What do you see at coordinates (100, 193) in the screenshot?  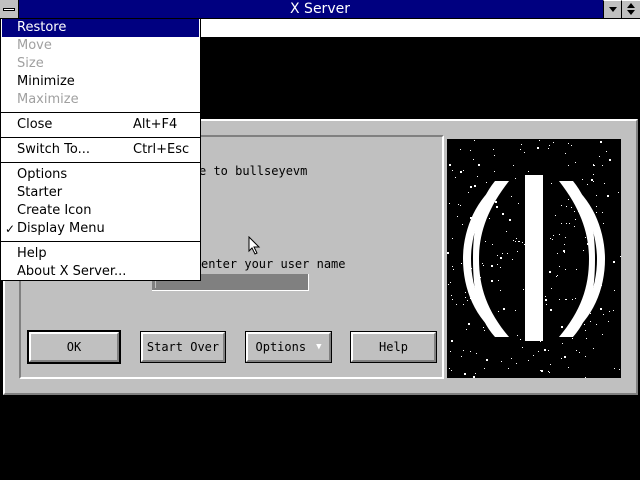 I see `menu-item-starter: Starter` at bounding box center [100, 193].